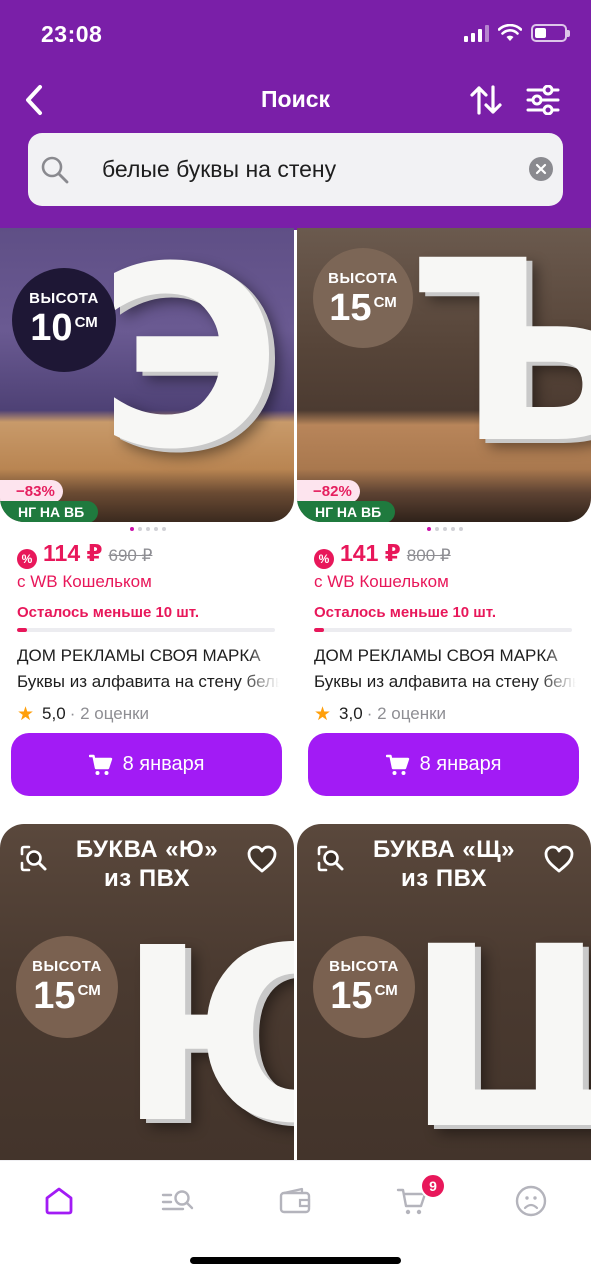 This screenshot has height=1280, width=591. I want to click on search-input: белые буквы на стену, so click(295, 169).